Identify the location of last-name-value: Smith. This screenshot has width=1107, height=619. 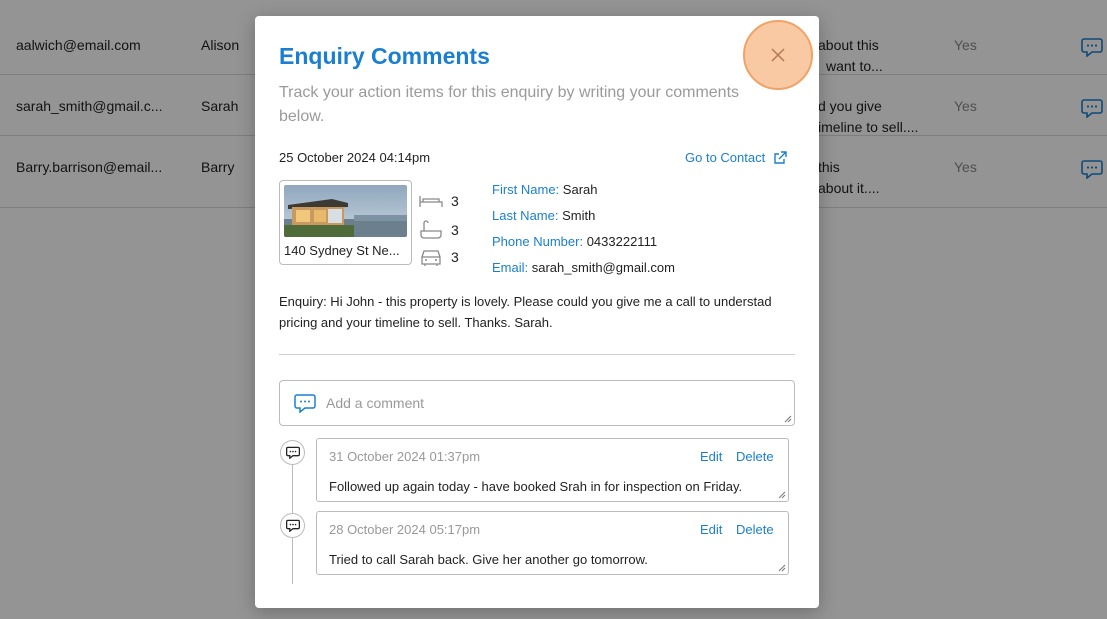
(579, 215).